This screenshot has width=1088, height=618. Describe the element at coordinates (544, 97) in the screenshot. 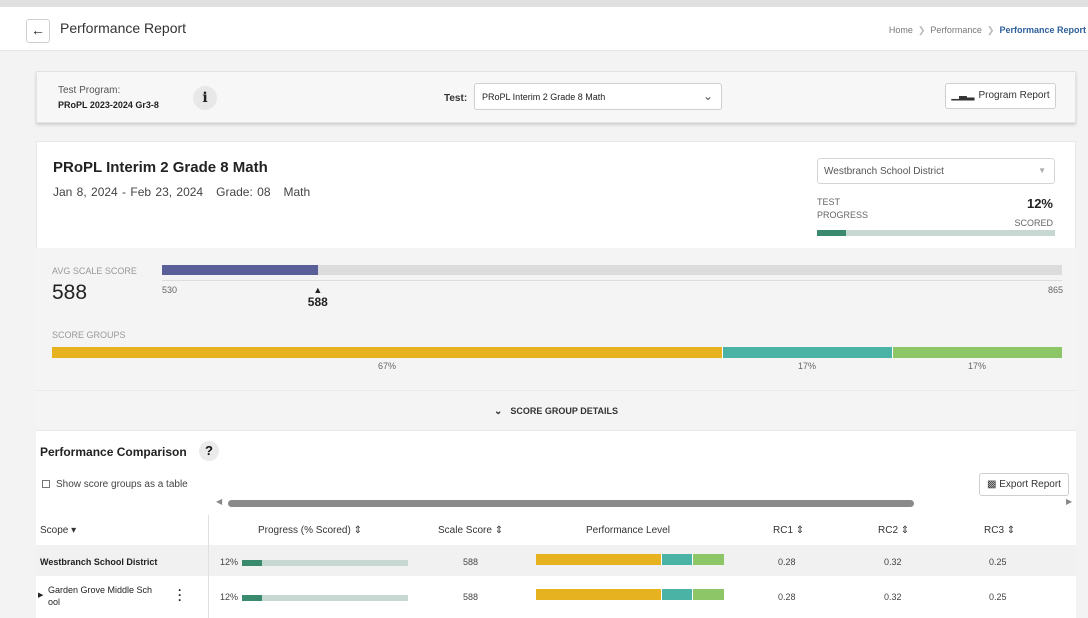

I see `test-select-value: PRoPL Interim 2 Grade 8 Math` at that location.